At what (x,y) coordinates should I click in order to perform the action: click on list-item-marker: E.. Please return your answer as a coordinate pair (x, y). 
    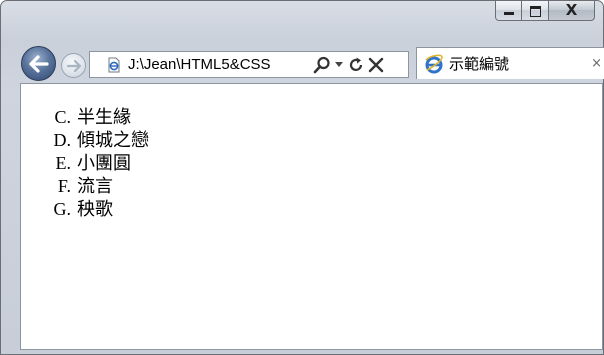
    Looking at the image, I should click on (63, 163).